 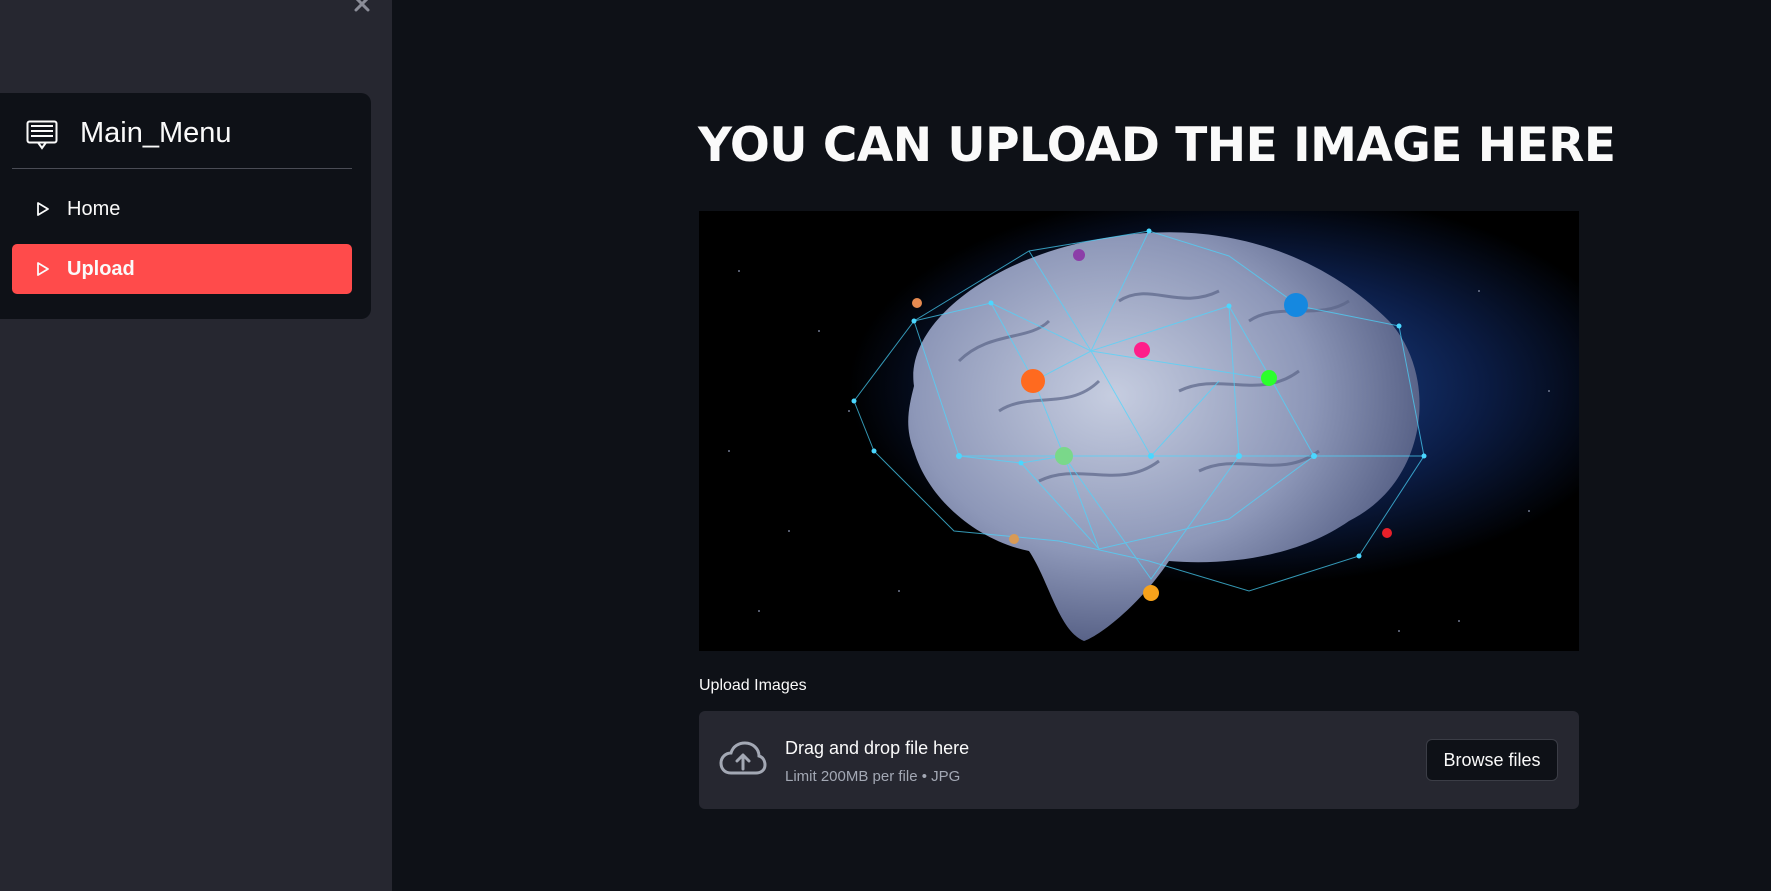 I want to click on close-icon, so click(x=362, y=6).